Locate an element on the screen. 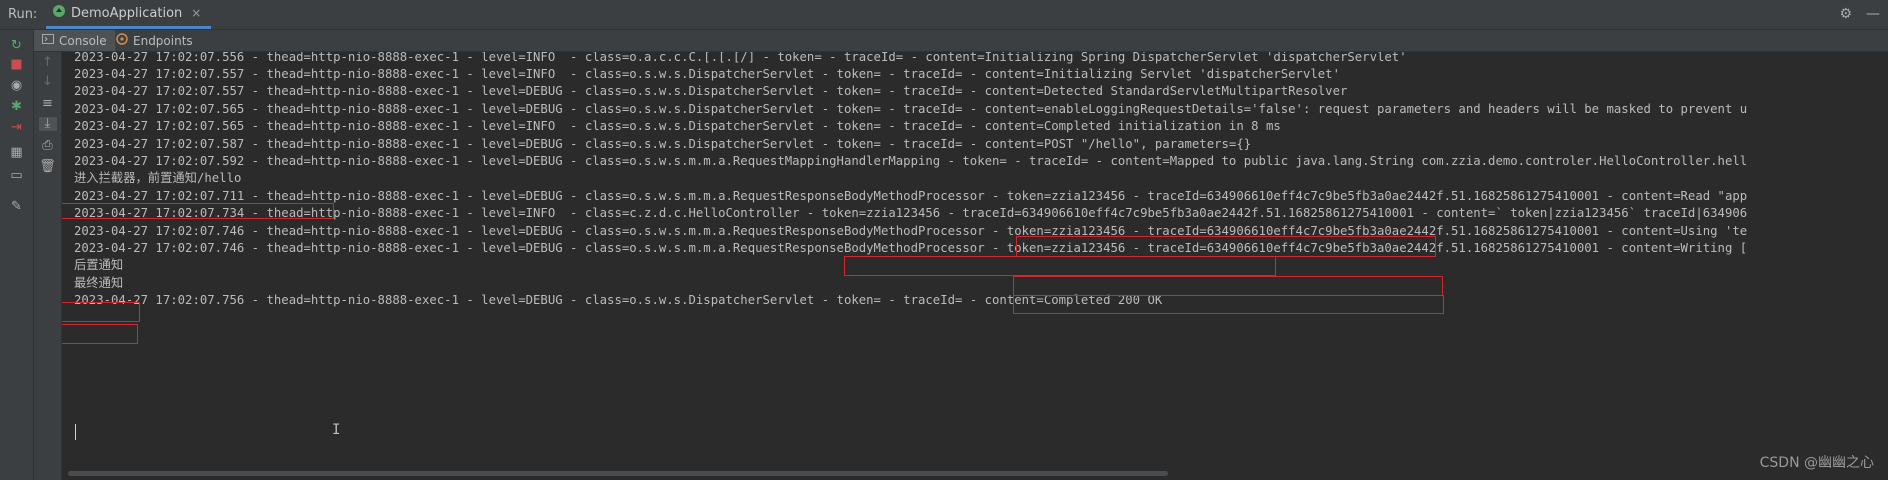 This screenshot has width=1888, height=480. minimize-icon: — is located at coordinates (1873, 14).